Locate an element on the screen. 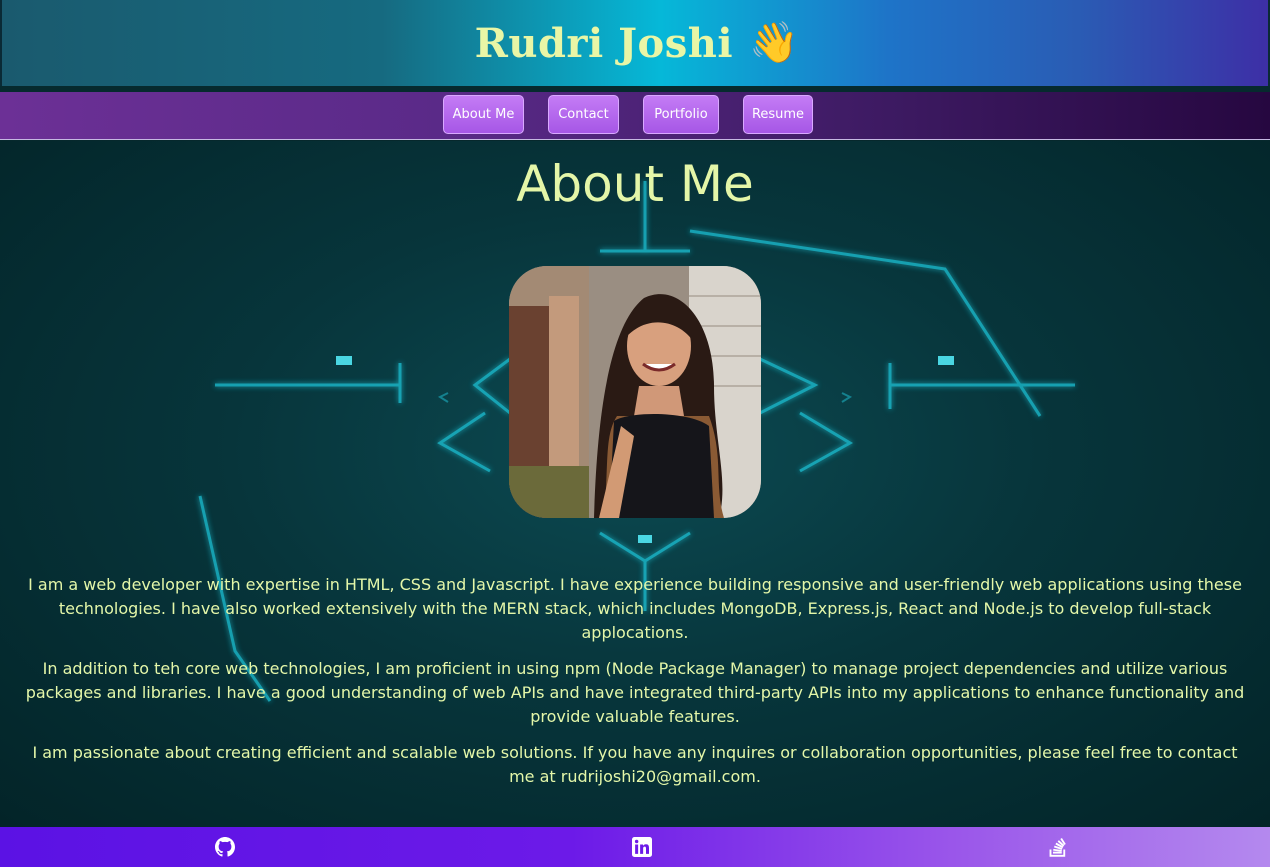 Image resolution: width=1270 pixels, height=867 pixels. site-header: Rudri Joshi 👋 is located at coordinates (635, 43).